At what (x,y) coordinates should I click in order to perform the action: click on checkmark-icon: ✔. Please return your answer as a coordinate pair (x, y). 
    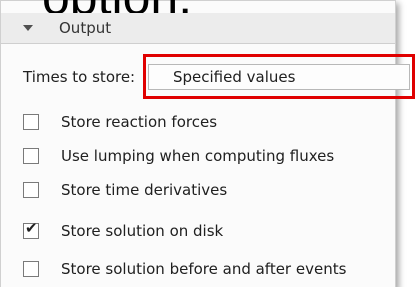
    Looking at the image, I should click on (31, 228).